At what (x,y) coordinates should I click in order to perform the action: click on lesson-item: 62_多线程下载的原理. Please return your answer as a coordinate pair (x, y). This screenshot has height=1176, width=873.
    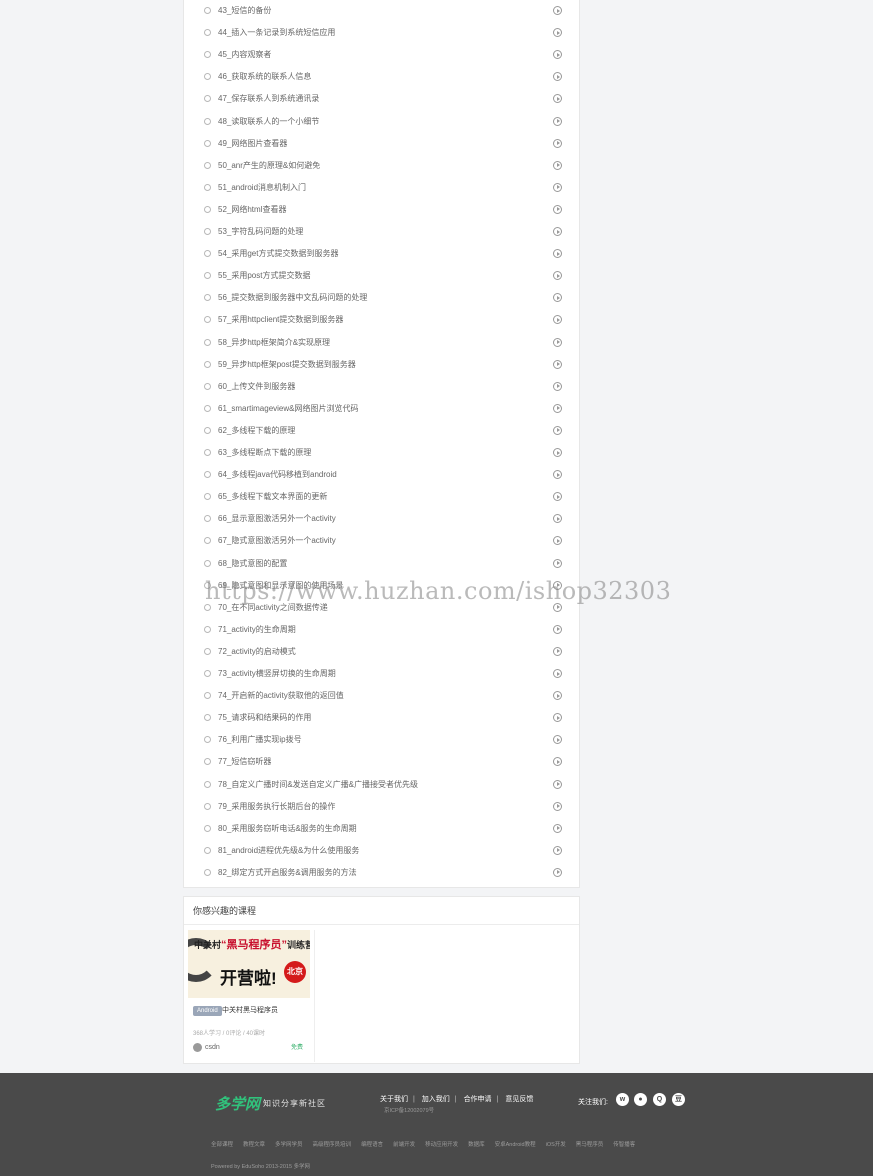
    Looking at the image, I should click on (381, 431).